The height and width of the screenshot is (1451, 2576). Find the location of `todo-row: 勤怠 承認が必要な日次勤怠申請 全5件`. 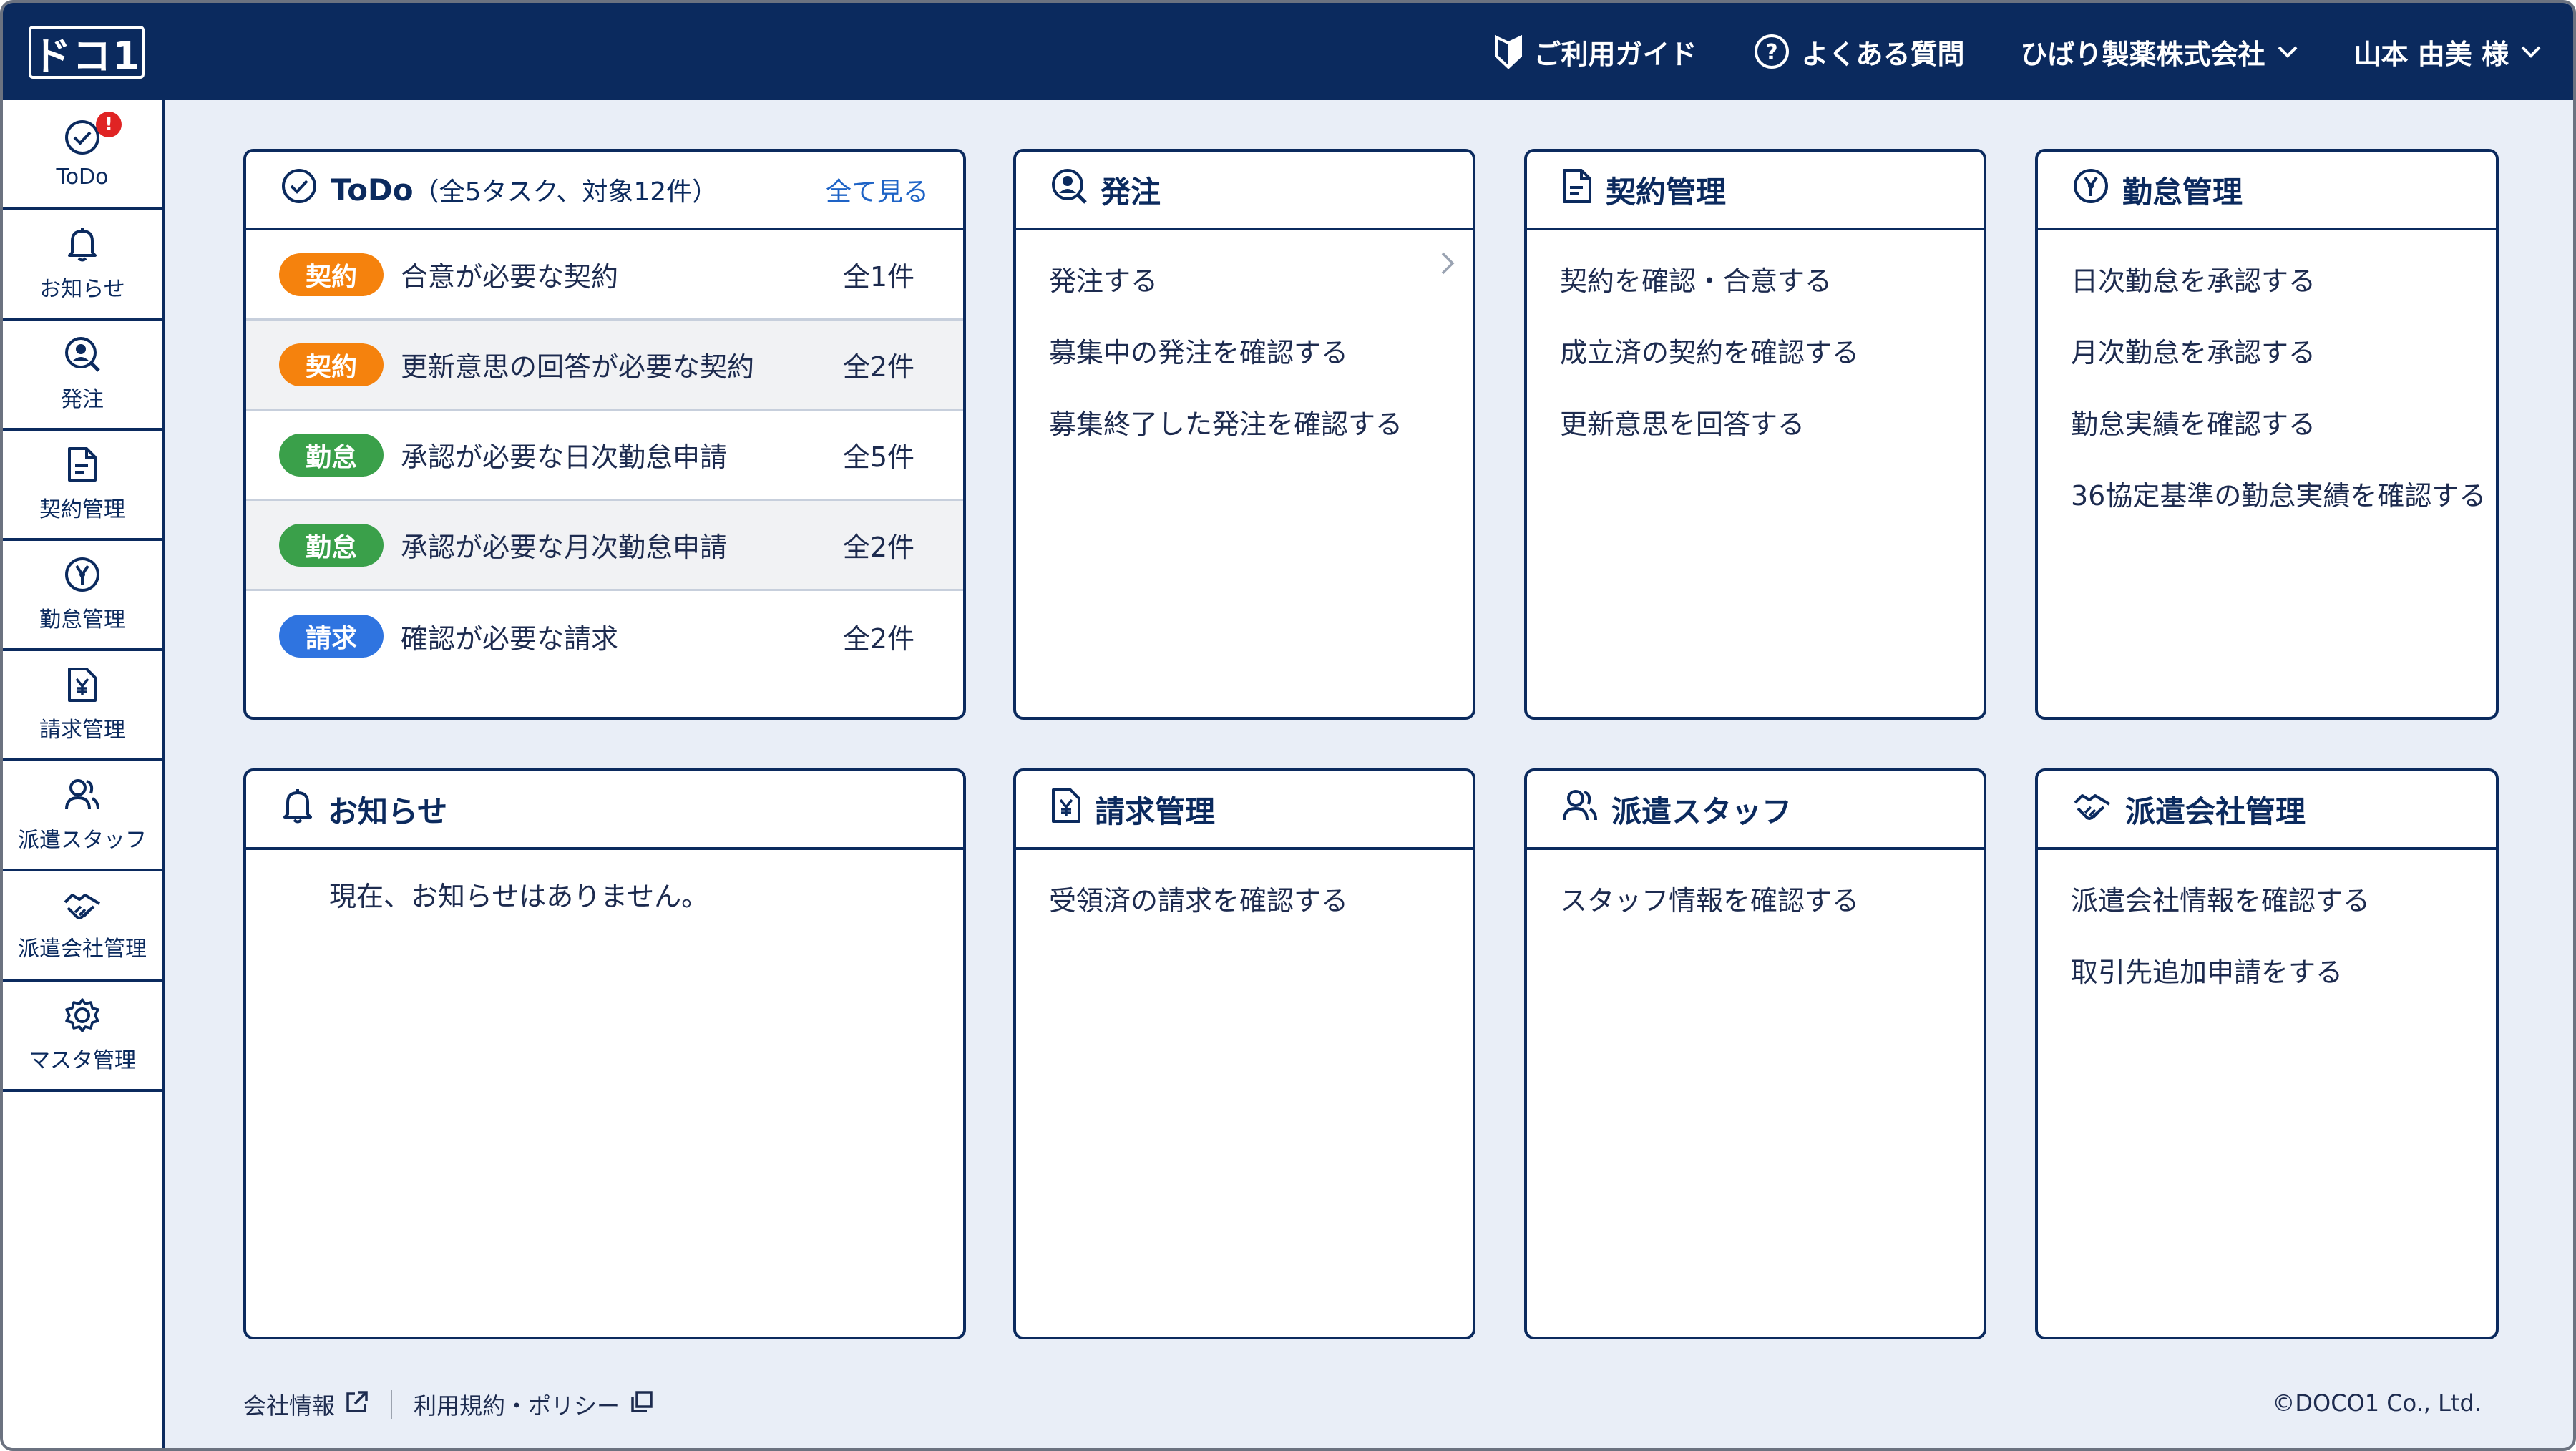

todo-row: 勤怠 承認が必要な日次勤怠申請 全5件 is located at coordinates (604, 456).